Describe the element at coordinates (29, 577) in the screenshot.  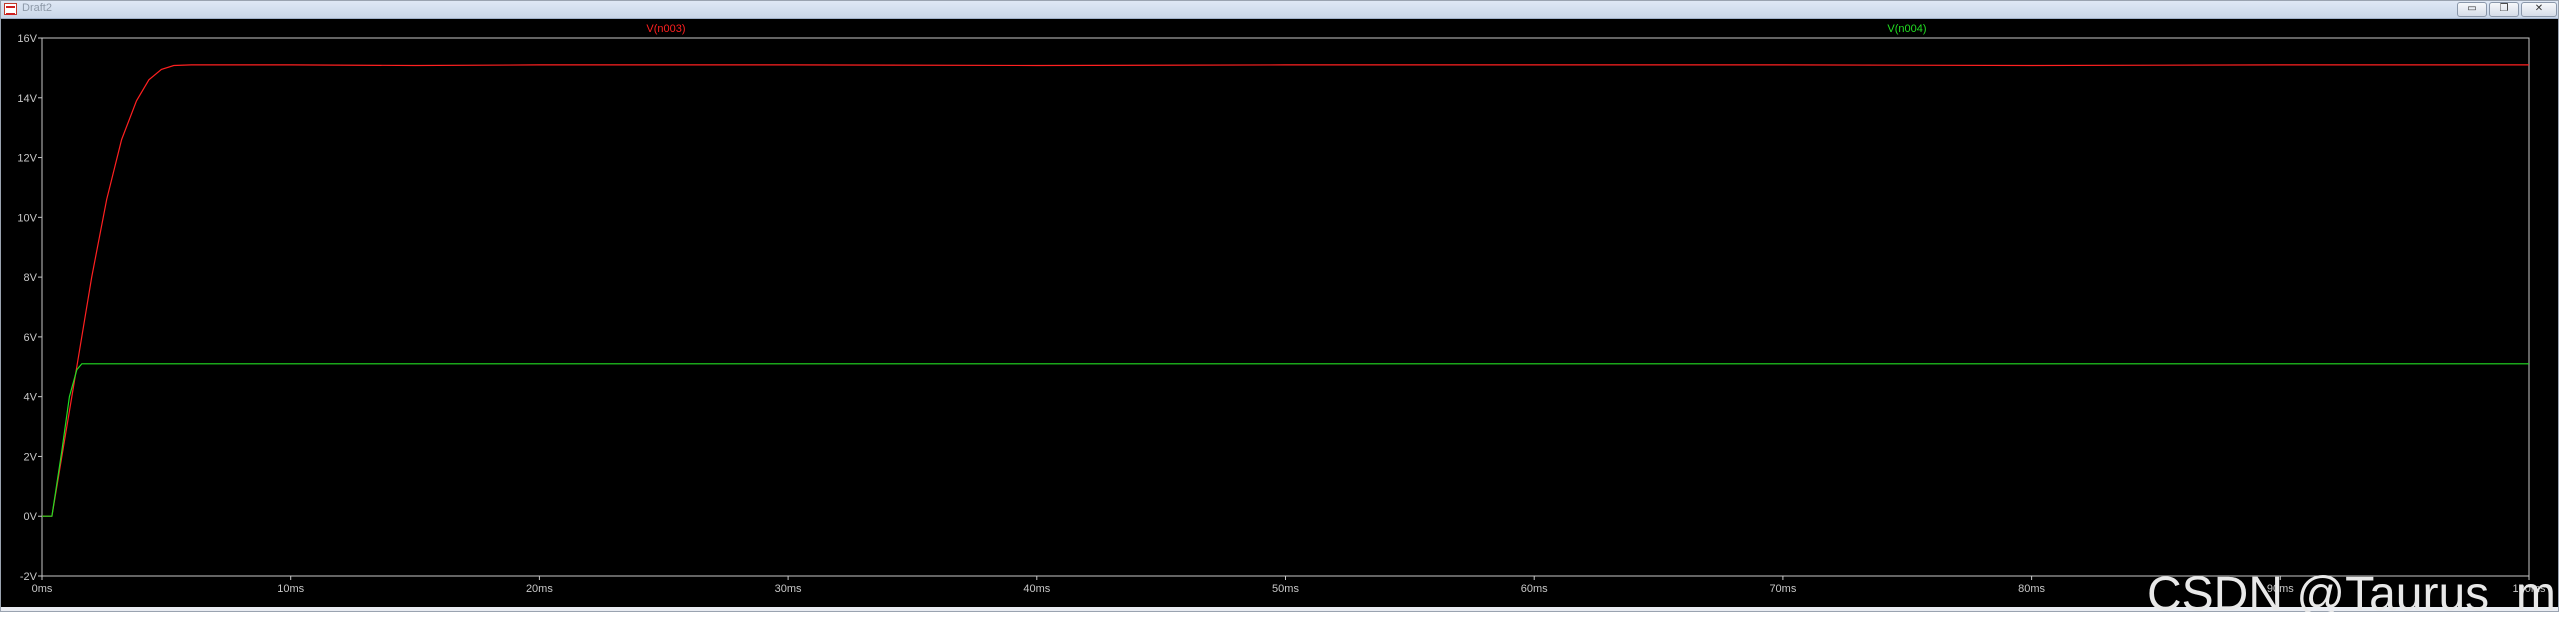
I see `y-tick-label: -2V` at that location.